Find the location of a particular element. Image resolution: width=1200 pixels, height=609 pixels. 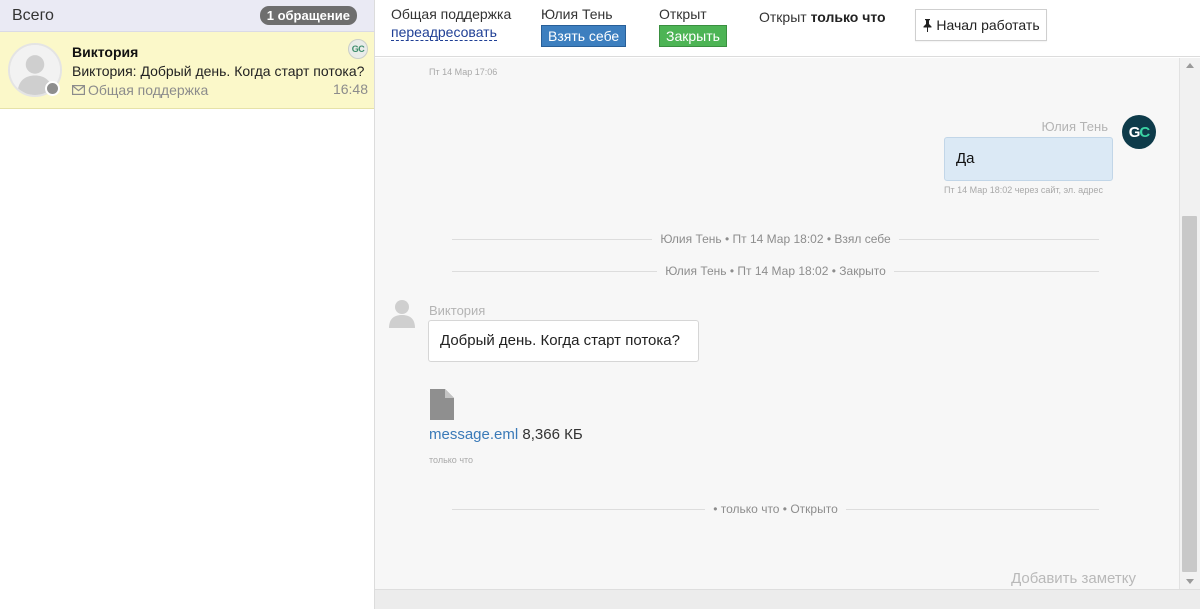

status-group: Открыт Закрыть is located at coordinates (693, 26).